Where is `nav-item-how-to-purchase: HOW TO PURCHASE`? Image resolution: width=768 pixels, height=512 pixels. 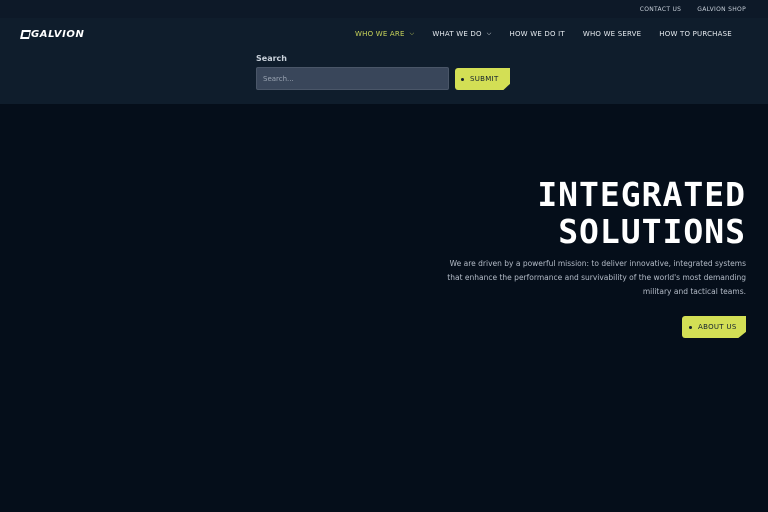 nav-item-how-to-purchase: HOW TO PURCHASE is located at coordinates (695, 34).